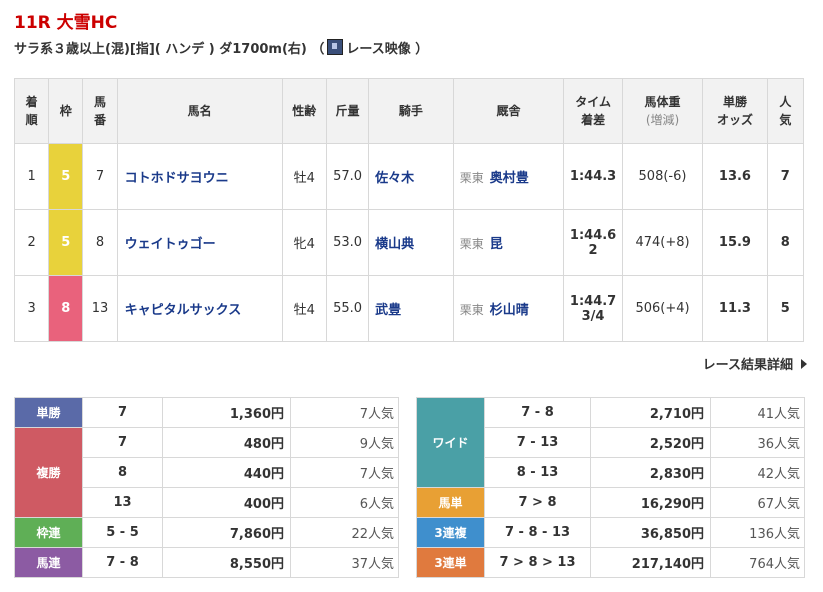 Image resolution: width=823 pixels, height=592 pixels. What do you see at coordinates (100, 111) in the screenshot?
I see `header-num: 馬番` at bounding box center [100, 111].